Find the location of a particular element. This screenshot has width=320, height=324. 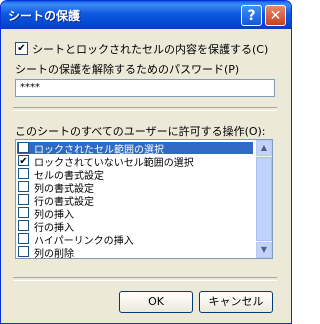

protect-sheet-checkbox: ✔ is located at coordinates (21, 48).